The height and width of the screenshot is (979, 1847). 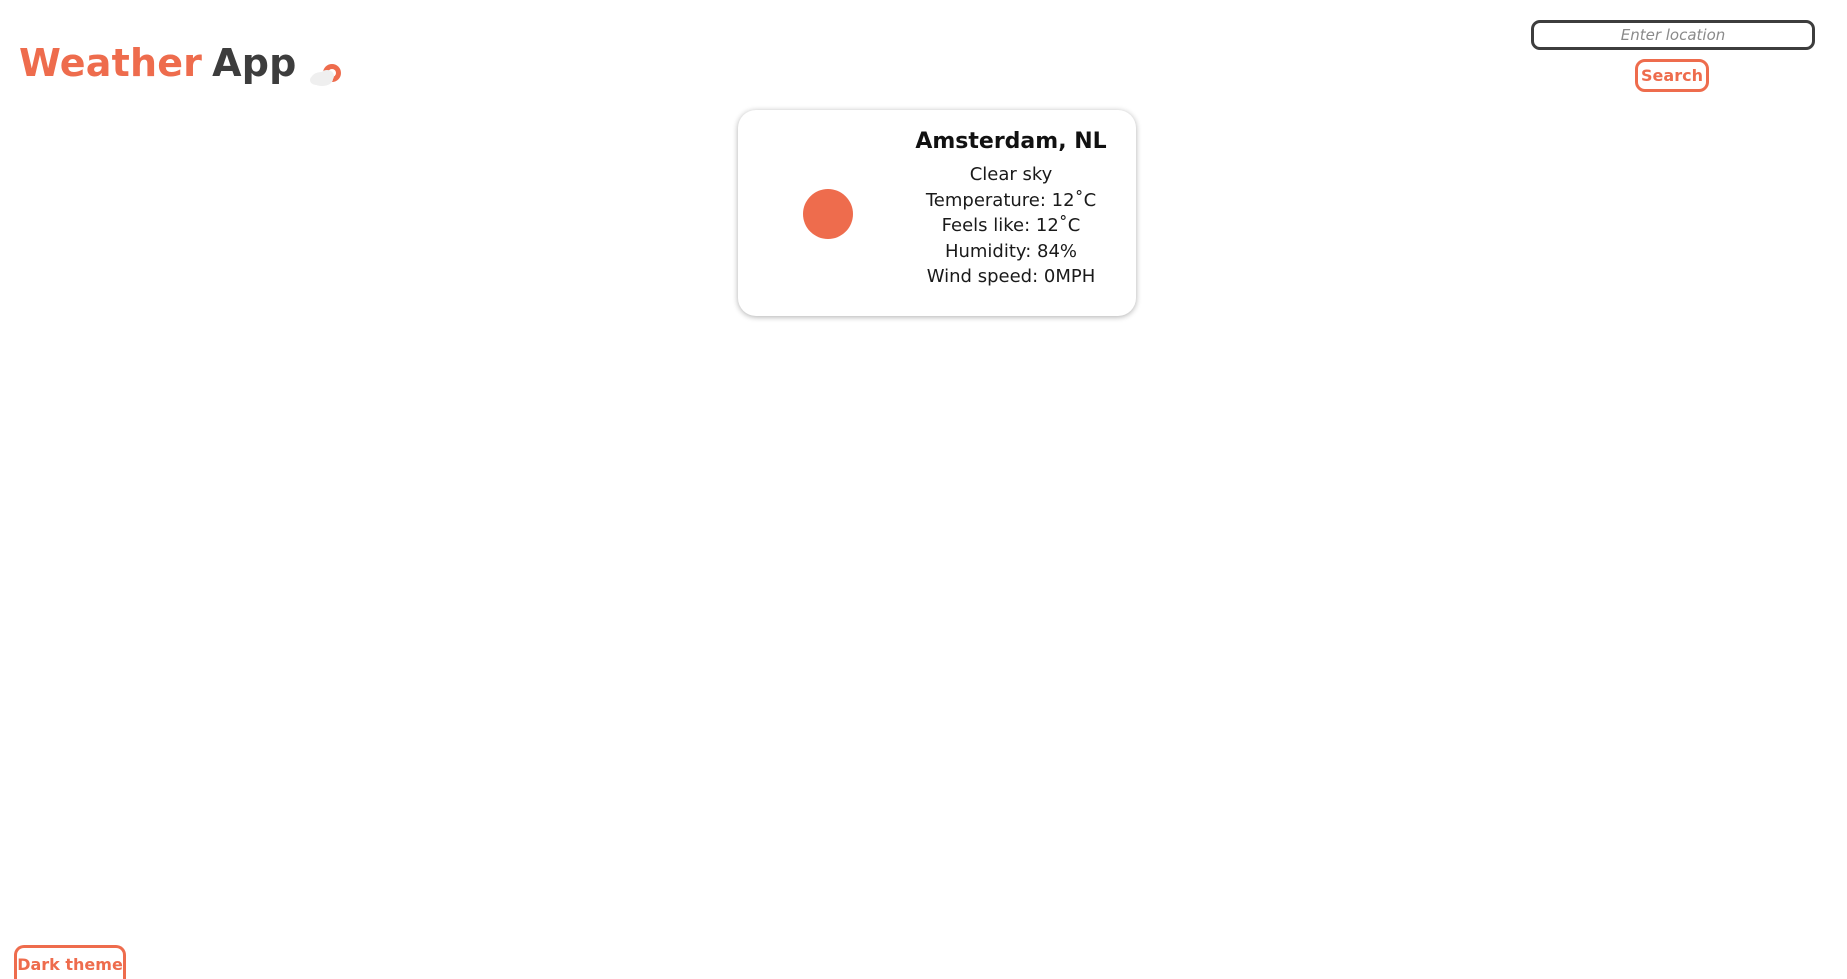 What do you see at coordinates (1011, 174) in the screenshot?
I see `weather-description: Clear sky` at bounding box center [1011, 174].